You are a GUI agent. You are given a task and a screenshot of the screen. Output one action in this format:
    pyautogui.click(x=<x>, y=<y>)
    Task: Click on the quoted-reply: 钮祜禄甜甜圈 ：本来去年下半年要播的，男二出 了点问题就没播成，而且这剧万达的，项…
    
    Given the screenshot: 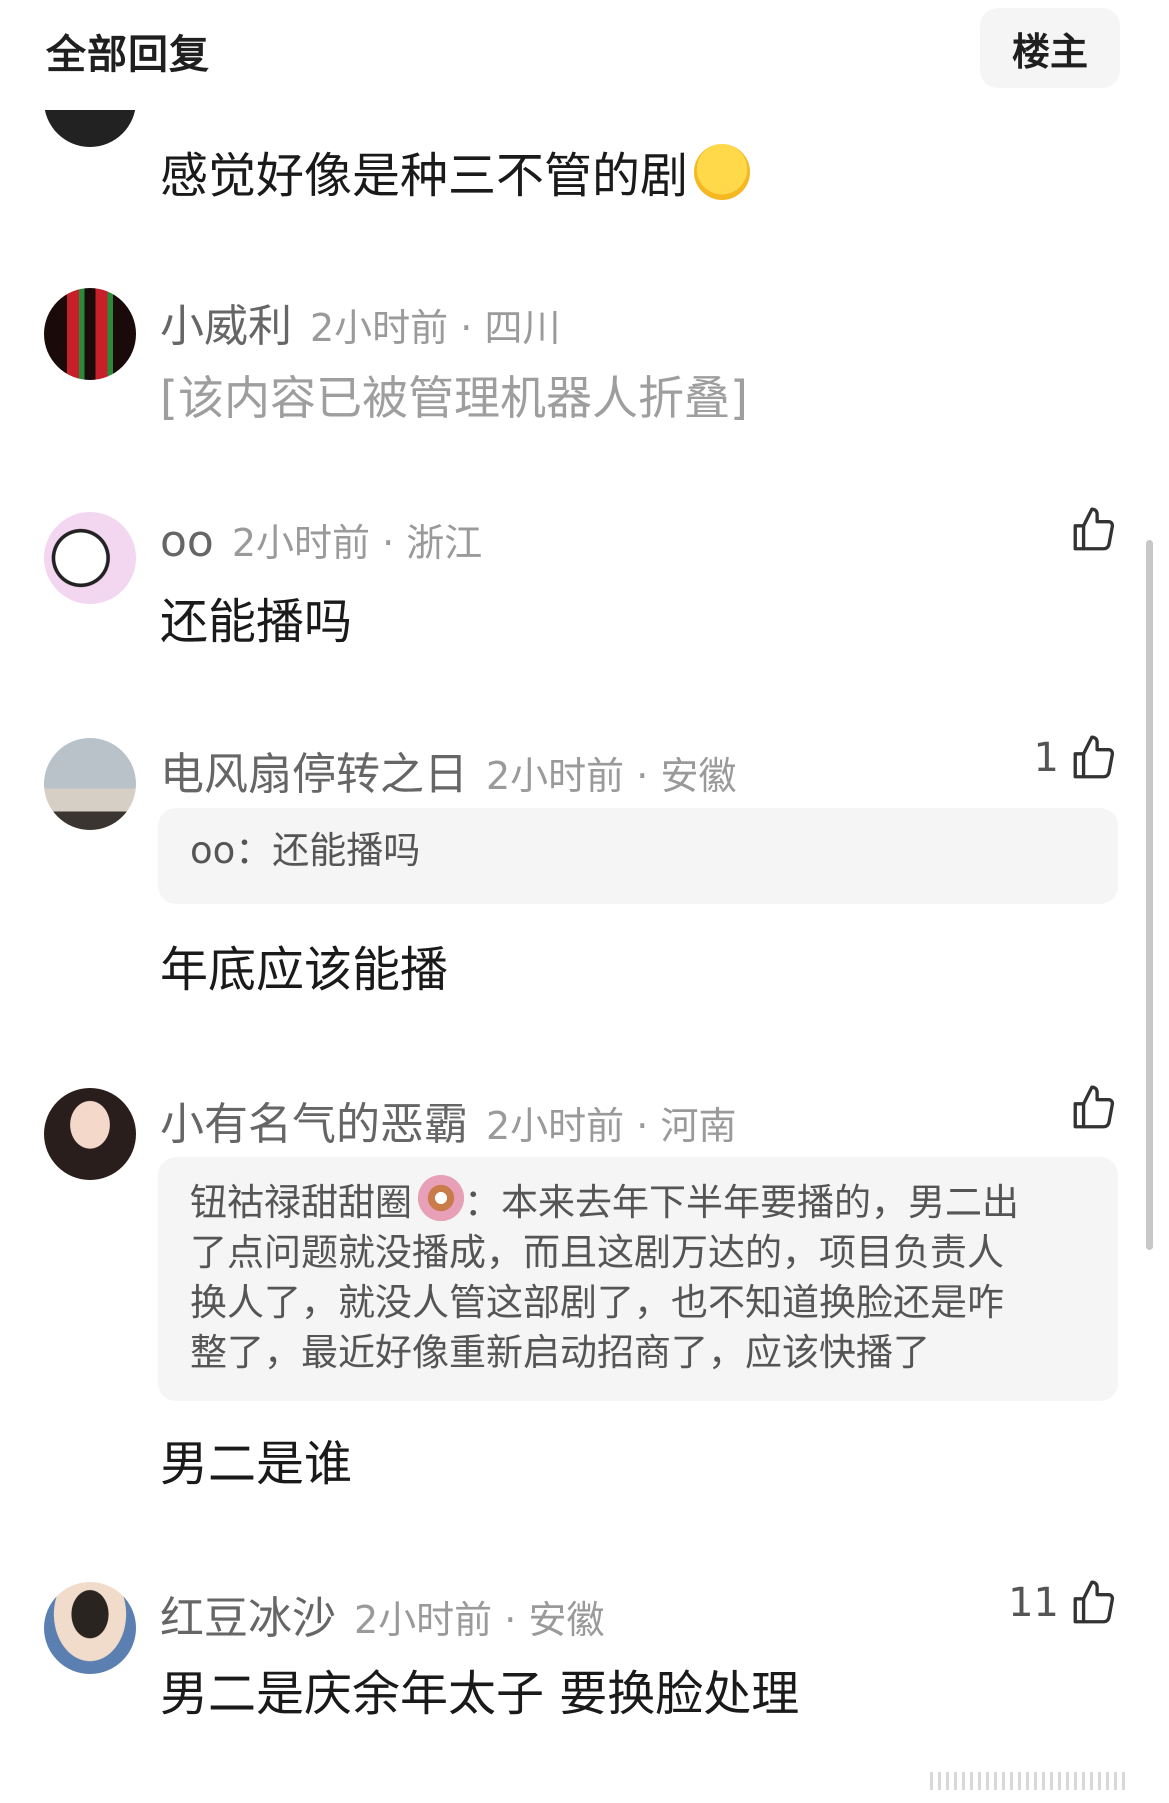 What is the action you would take?
    pyautogui.click(x=638, y=1279)
    